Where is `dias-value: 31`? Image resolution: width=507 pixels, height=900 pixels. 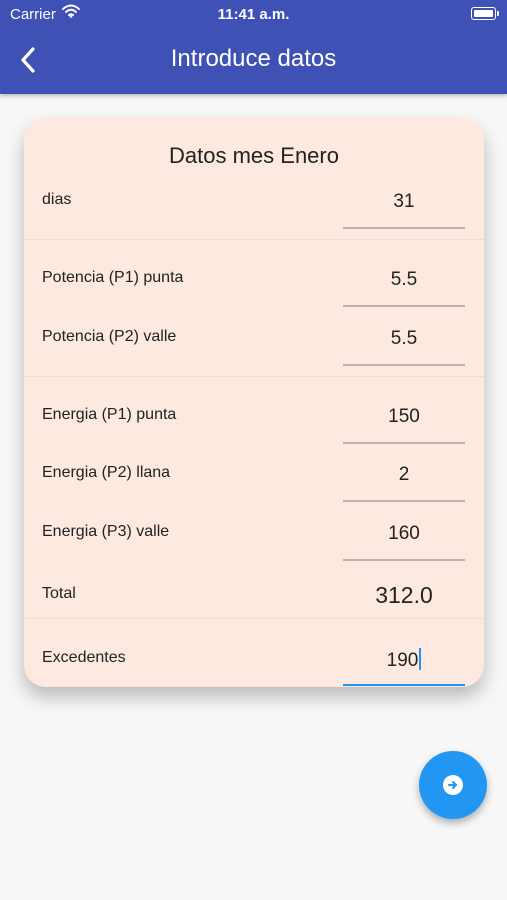 dias-value: 31 is located at coordinates (404, 201).